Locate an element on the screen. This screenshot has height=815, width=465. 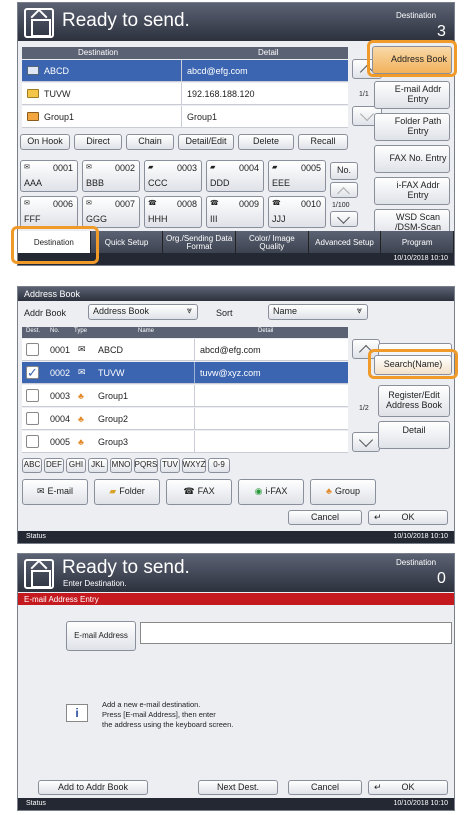
index-def: DEF is located at coordinates (54, 465).